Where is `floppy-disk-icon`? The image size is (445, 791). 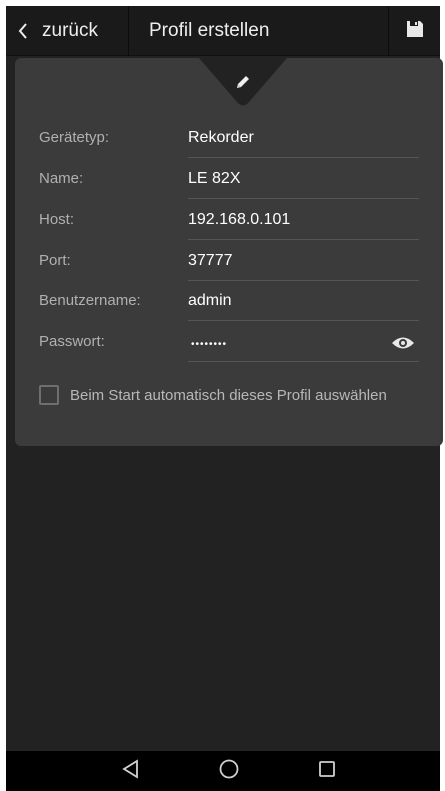
floppy-disk-icon is located at coordinates (415, 31).